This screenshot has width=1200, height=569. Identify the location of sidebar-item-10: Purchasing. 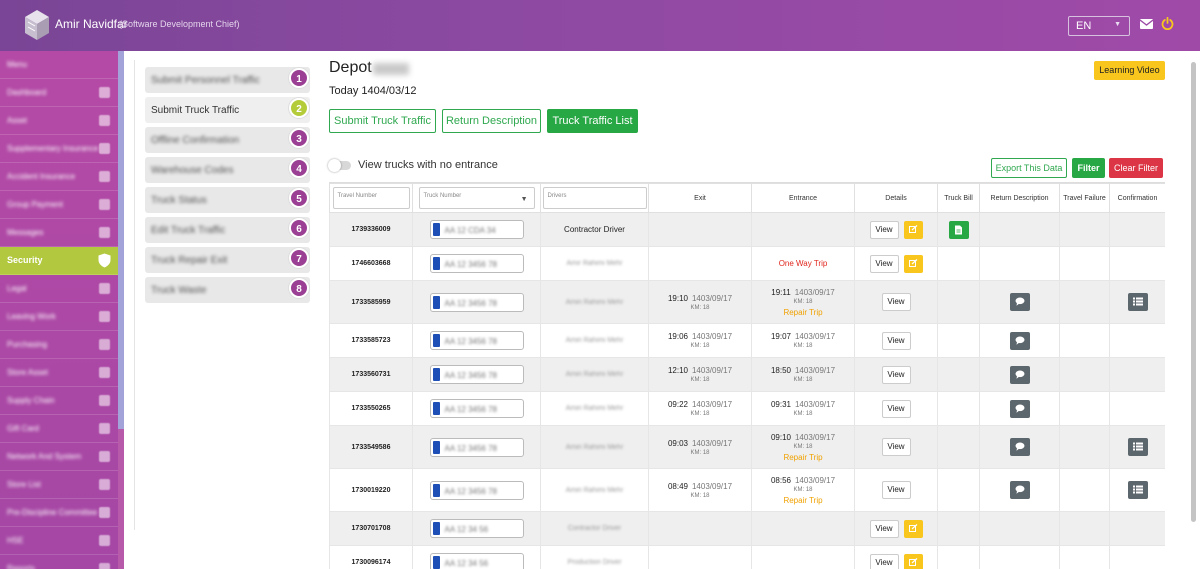
(59, 345).